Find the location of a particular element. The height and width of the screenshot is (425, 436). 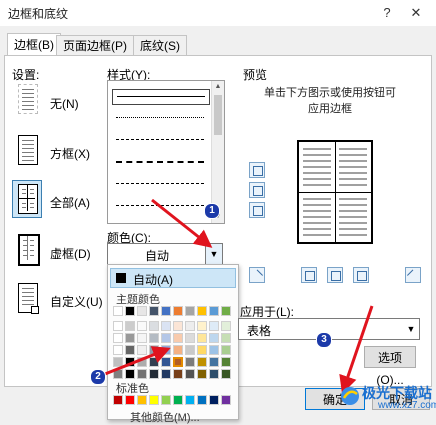

annotation-badge-2: 2 is located at coordinates (98, 377).